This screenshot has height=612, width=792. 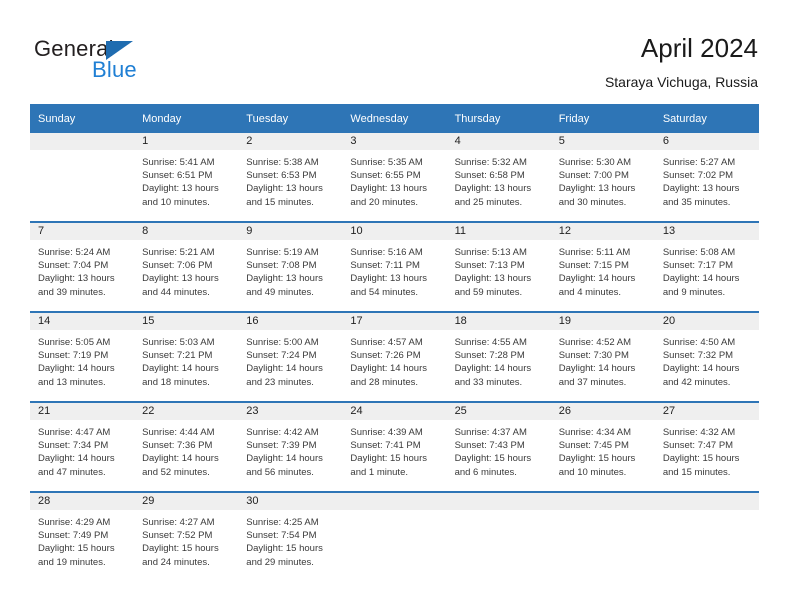 What do you see at coordinates (498, 118) in the screenshot?
I see `weekday-header-thursday: Thursday` at bounding box center [498, 118].